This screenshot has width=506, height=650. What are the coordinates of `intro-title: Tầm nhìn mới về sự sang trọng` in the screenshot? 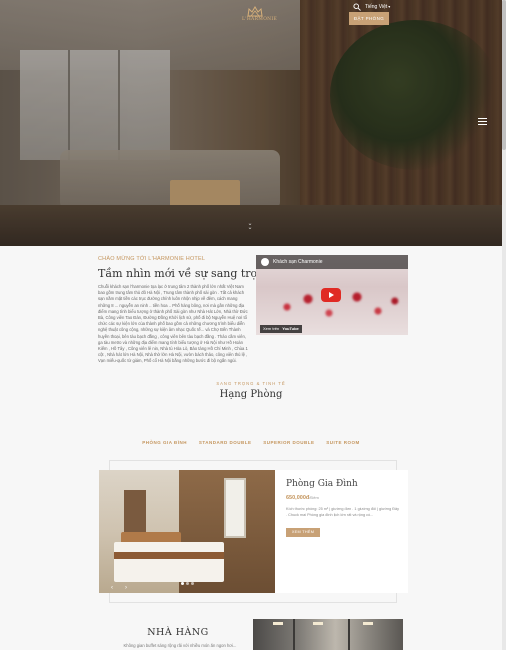 It's located at (185, 273).